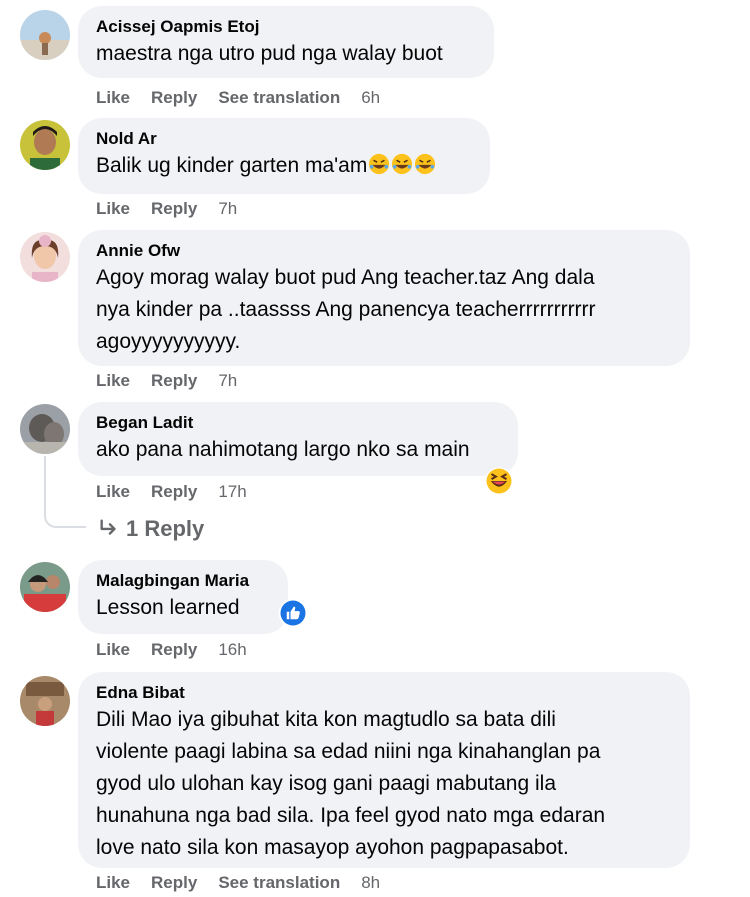  I want to click on comment-author: Nold Ar, so click(284, 139).